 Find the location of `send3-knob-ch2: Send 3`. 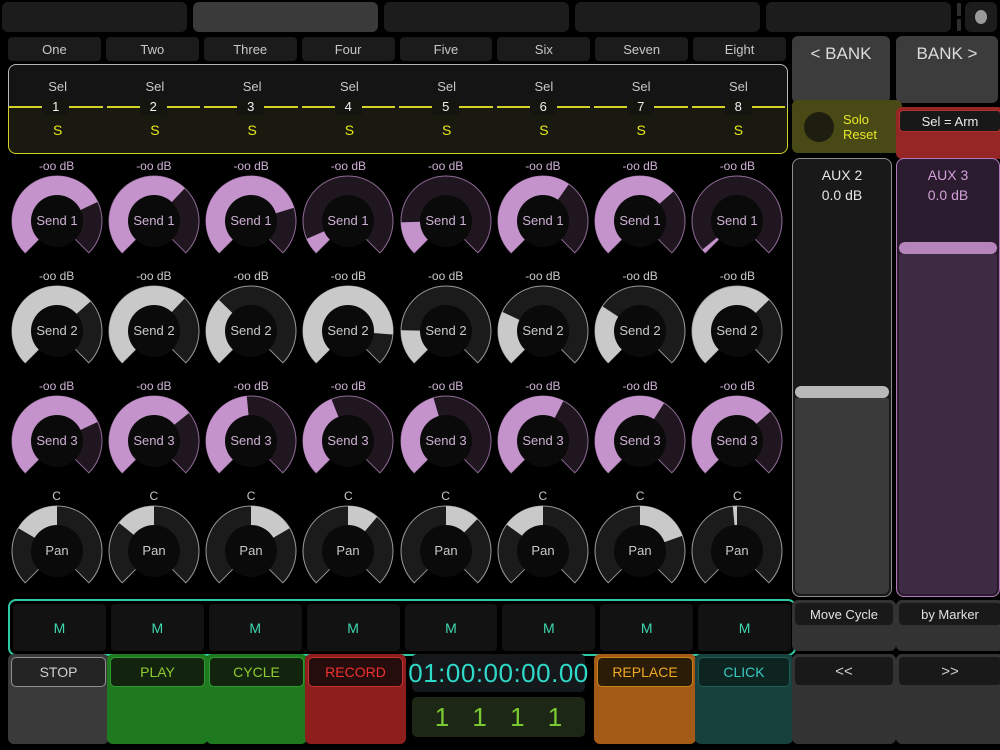

send3-knob-ch2: Send 3 is located at coordinates (154, 441).